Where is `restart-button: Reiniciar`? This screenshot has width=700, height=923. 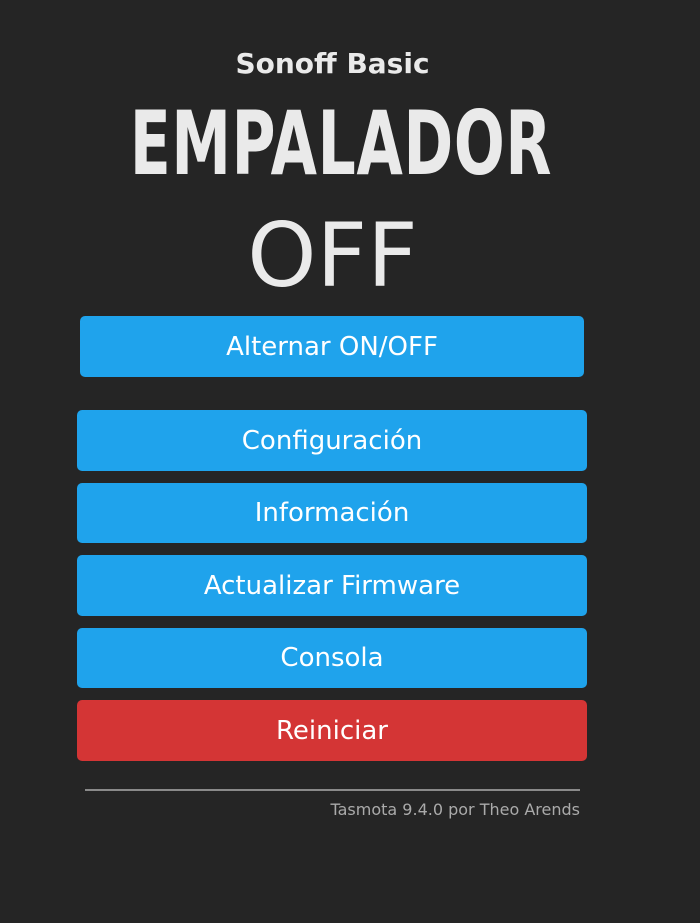
restart-button: Reiniciar is located at coordinates (332, 730).